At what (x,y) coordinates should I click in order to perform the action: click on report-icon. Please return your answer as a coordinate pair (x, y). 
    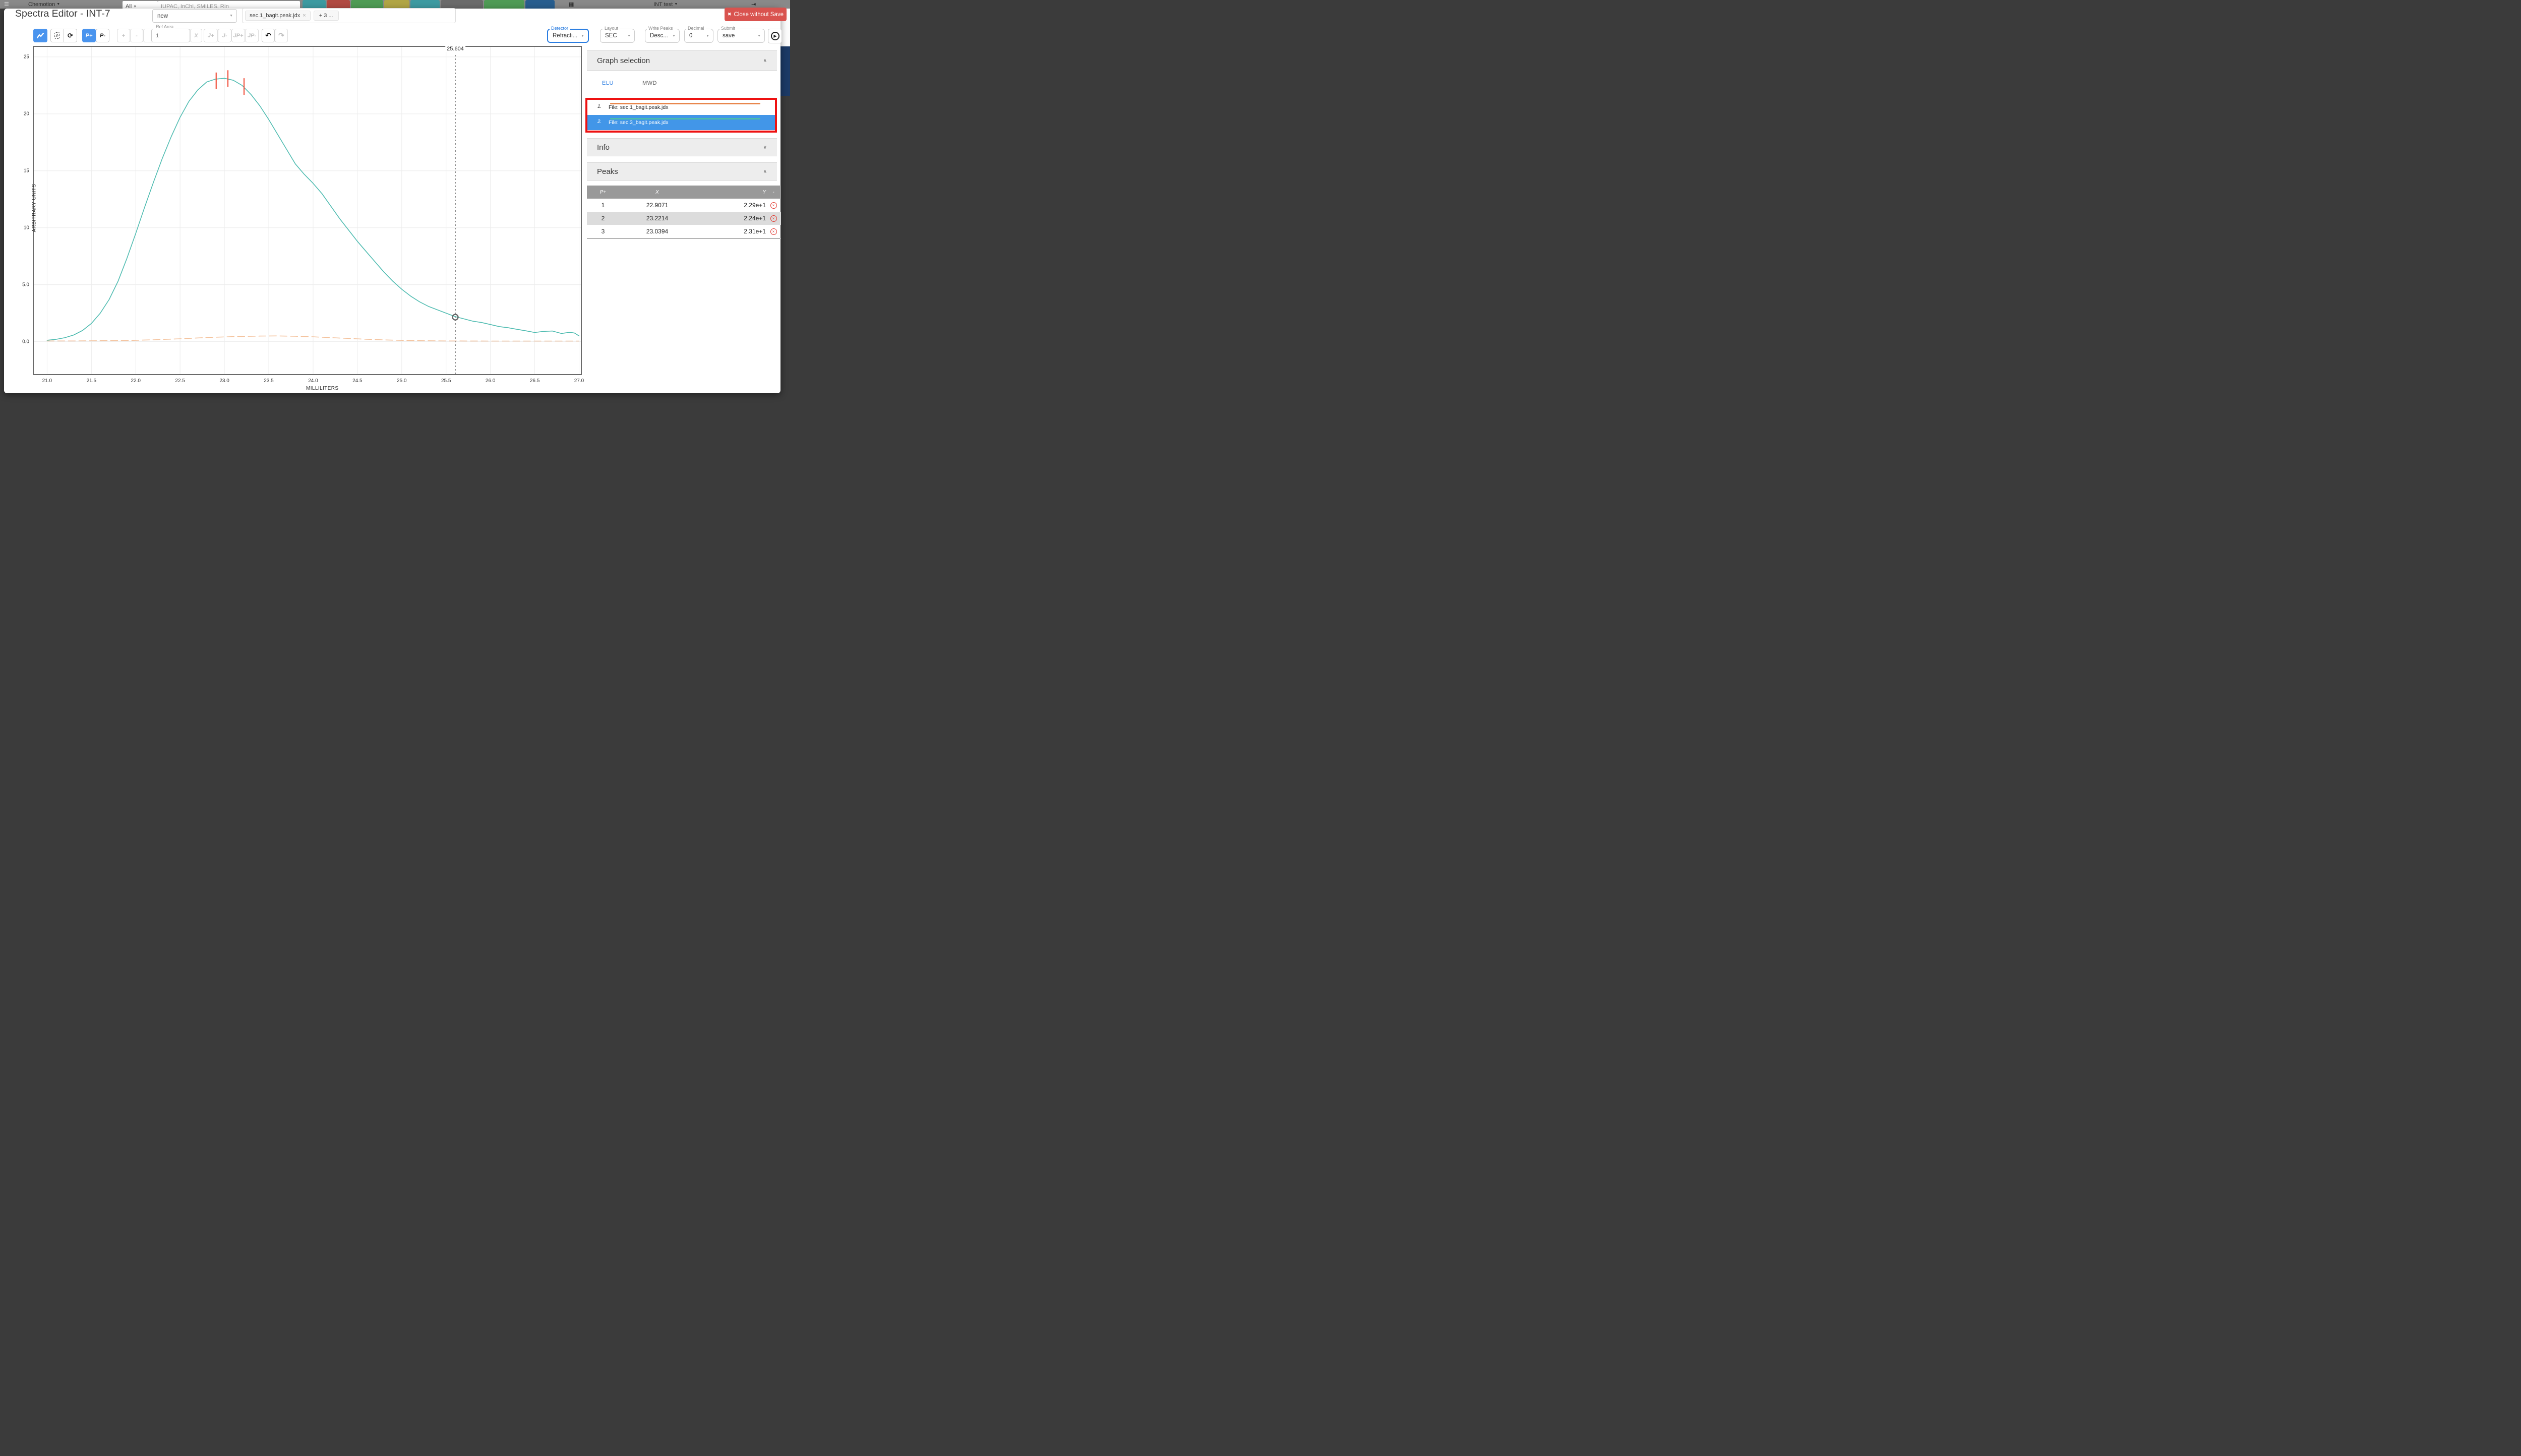
    Looking at the image, I should click on (397, 4).